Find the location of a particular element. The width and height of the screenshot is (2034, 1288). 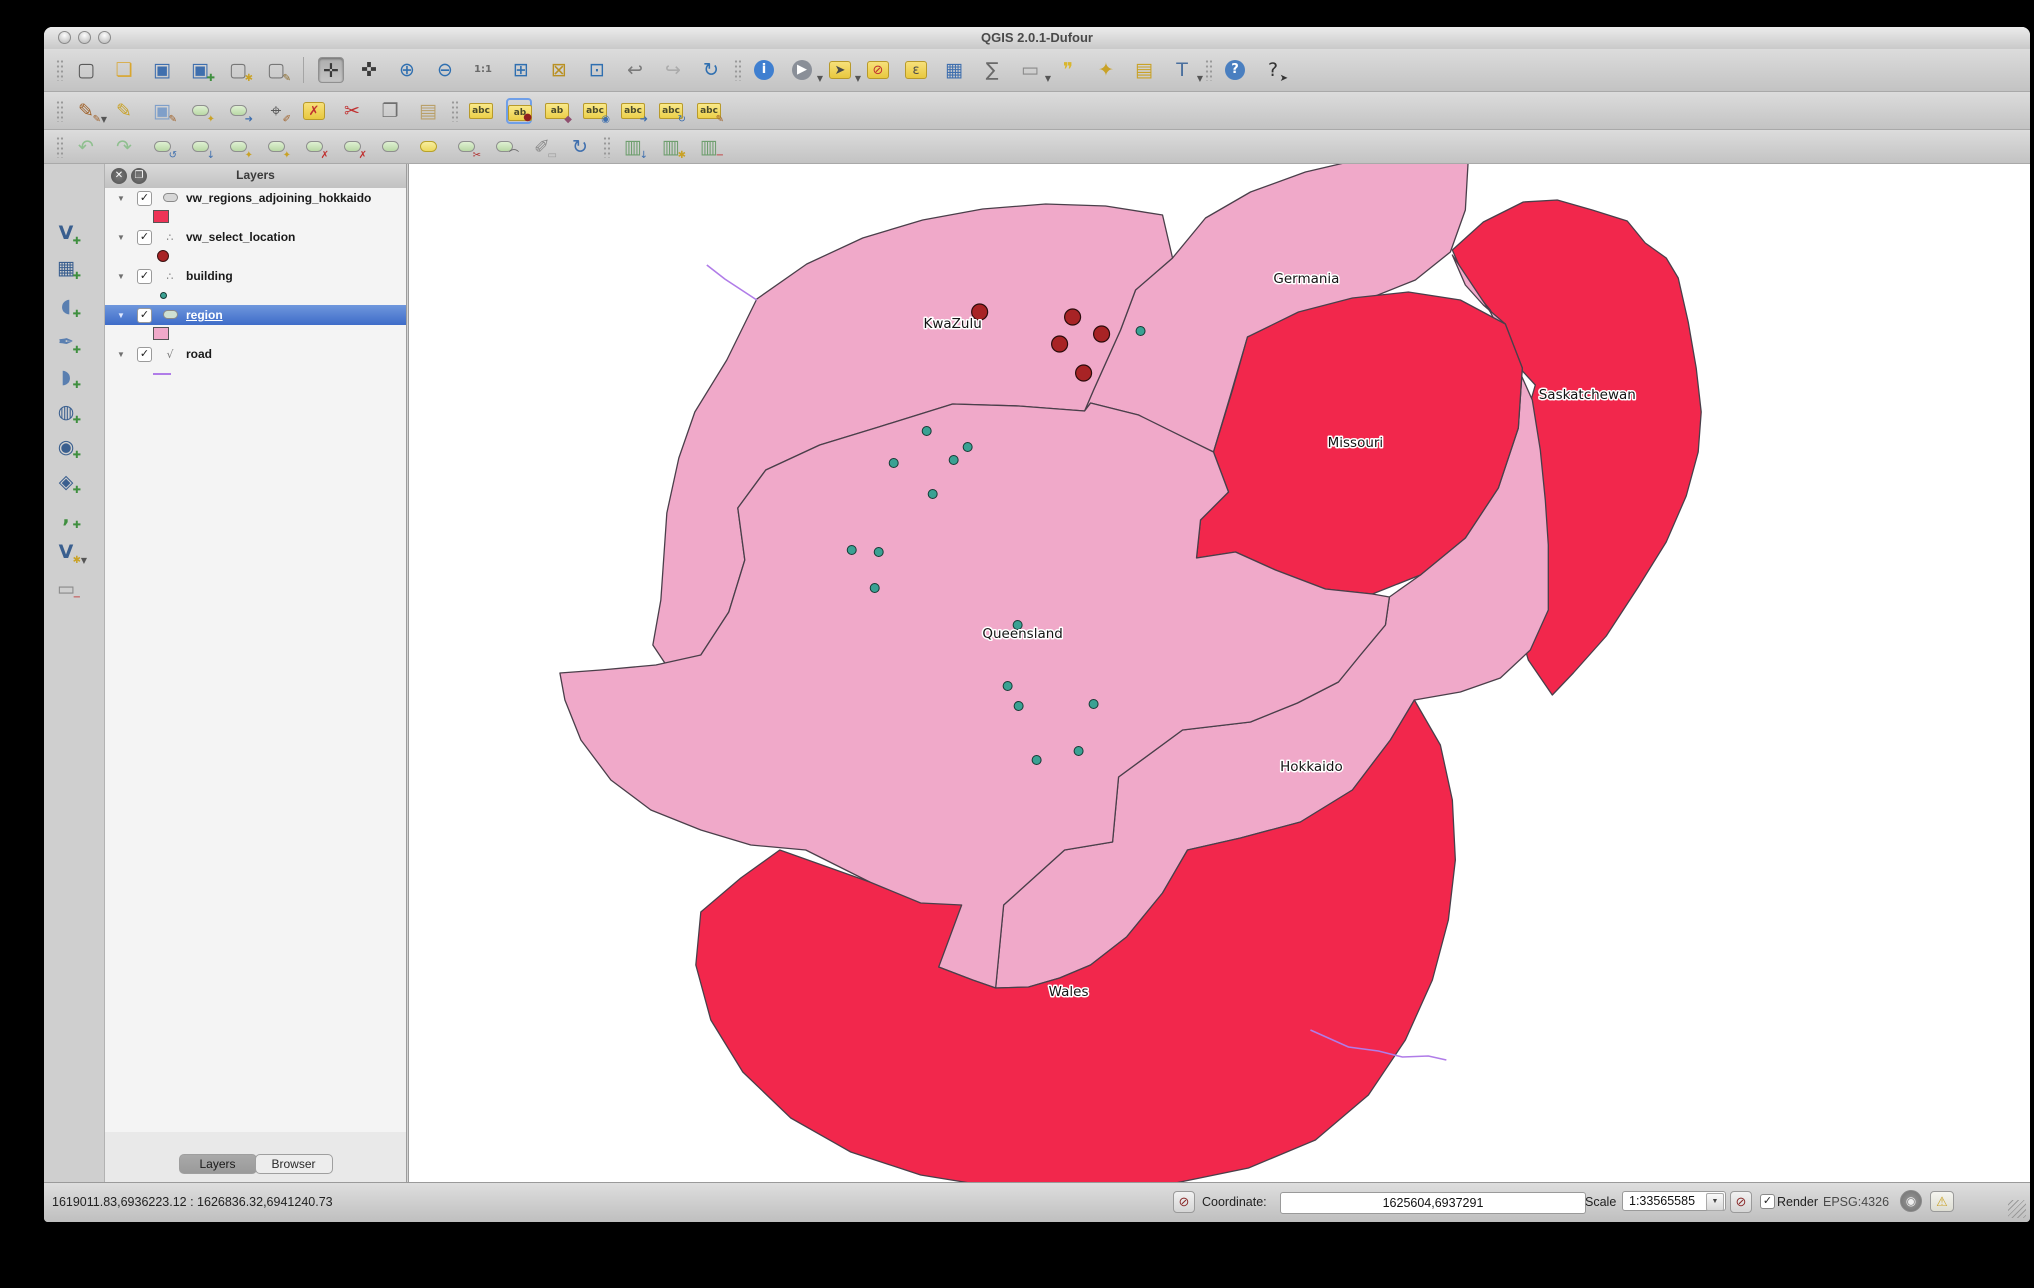

add-delimited-text-layer-icon: , ✚ is located at coordinates (67, 517).